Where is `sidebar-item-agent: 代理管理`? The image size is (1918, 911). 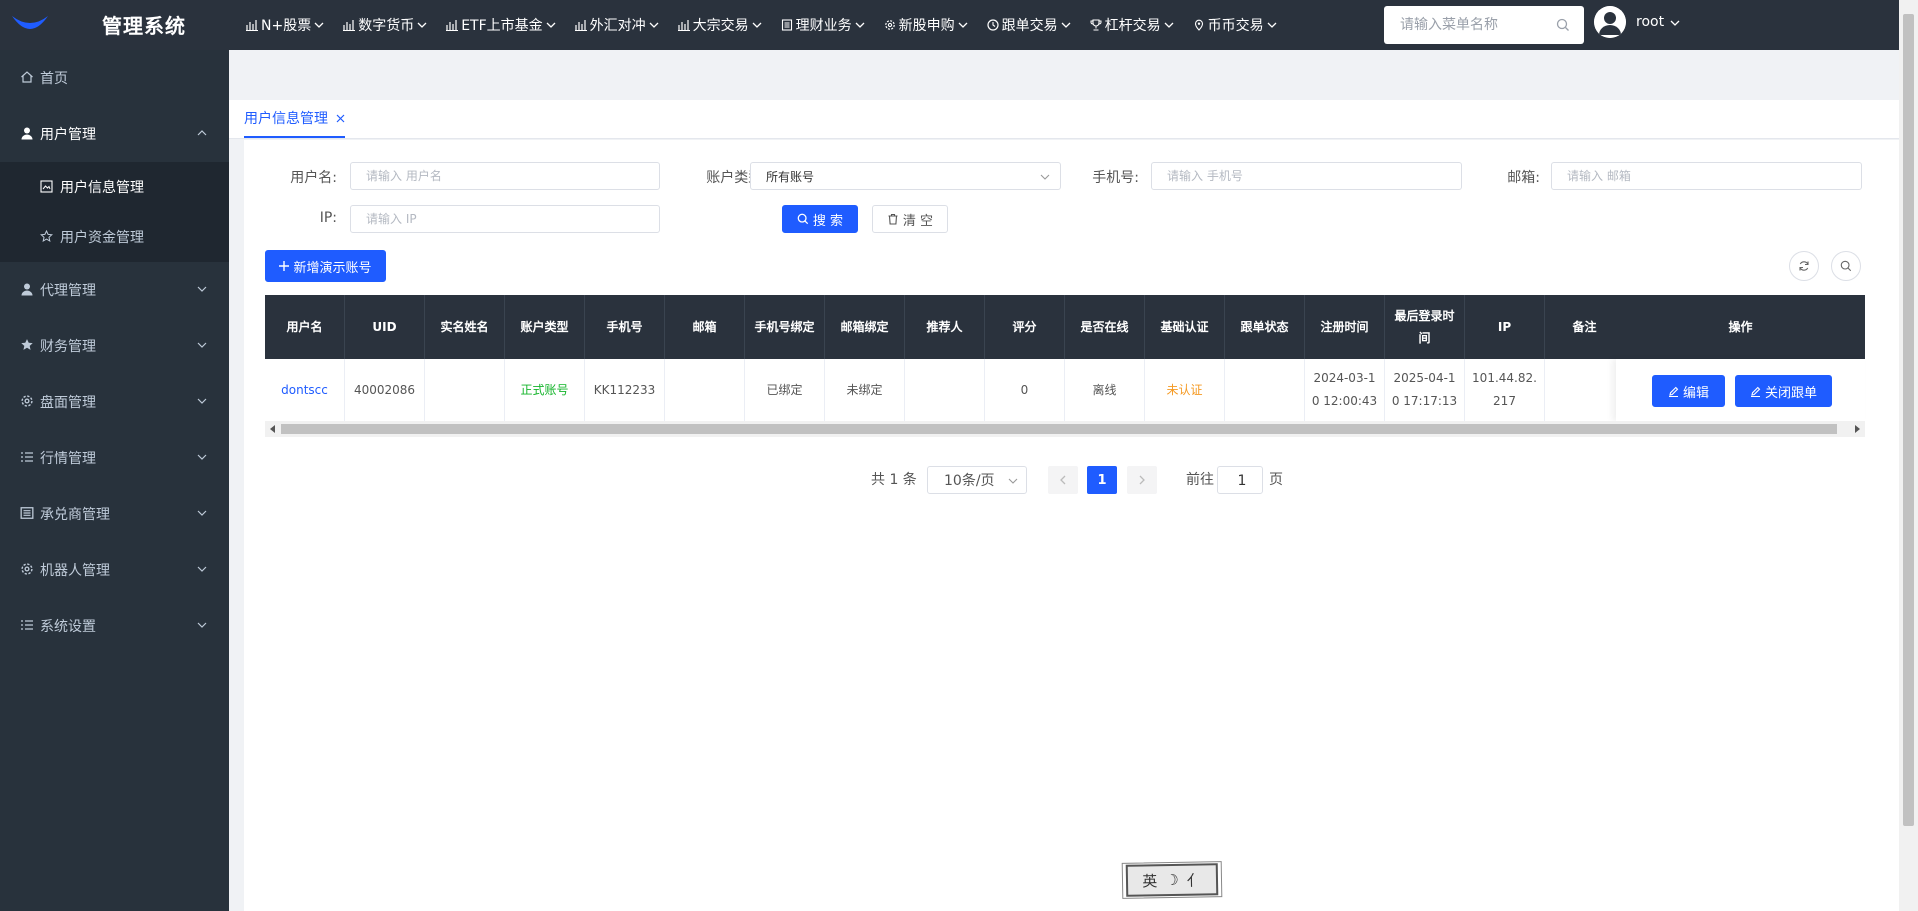
sidebar-item-agent: 代理管理 is located at coordinates (114, 290).